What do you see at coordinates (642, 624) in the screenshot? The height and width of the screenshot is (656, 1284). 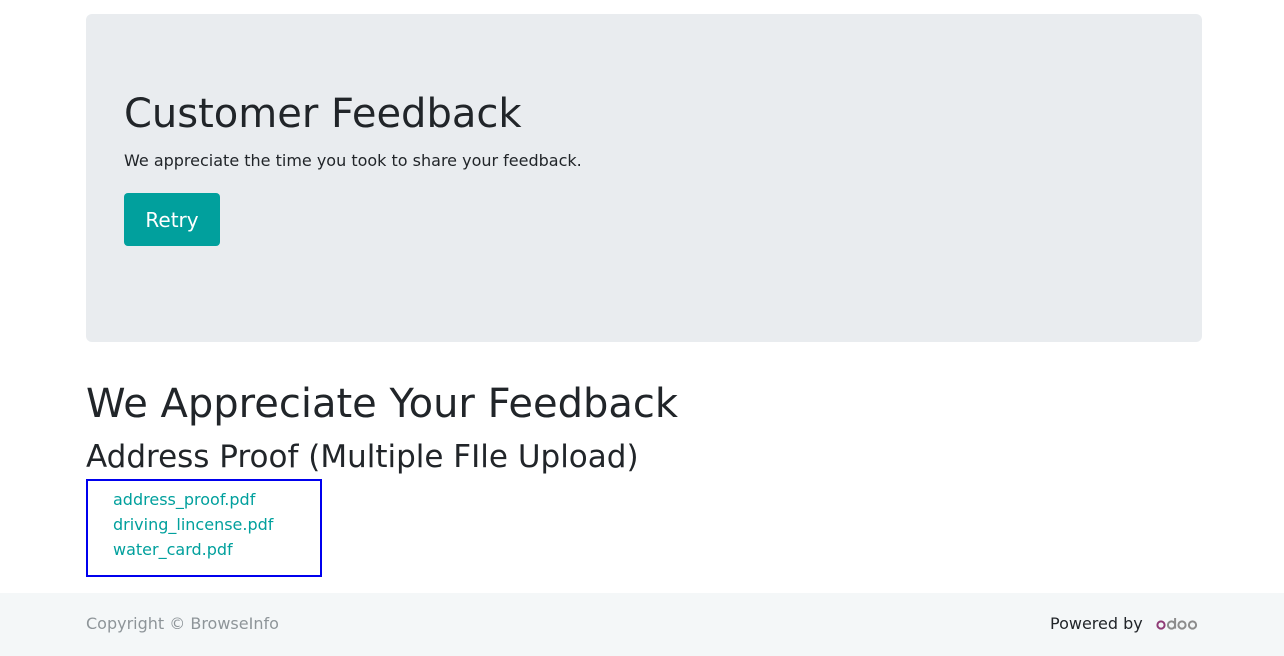 I see `footer: Copyright © BrowseInfo Powered by` at bounding box center [642, 624].